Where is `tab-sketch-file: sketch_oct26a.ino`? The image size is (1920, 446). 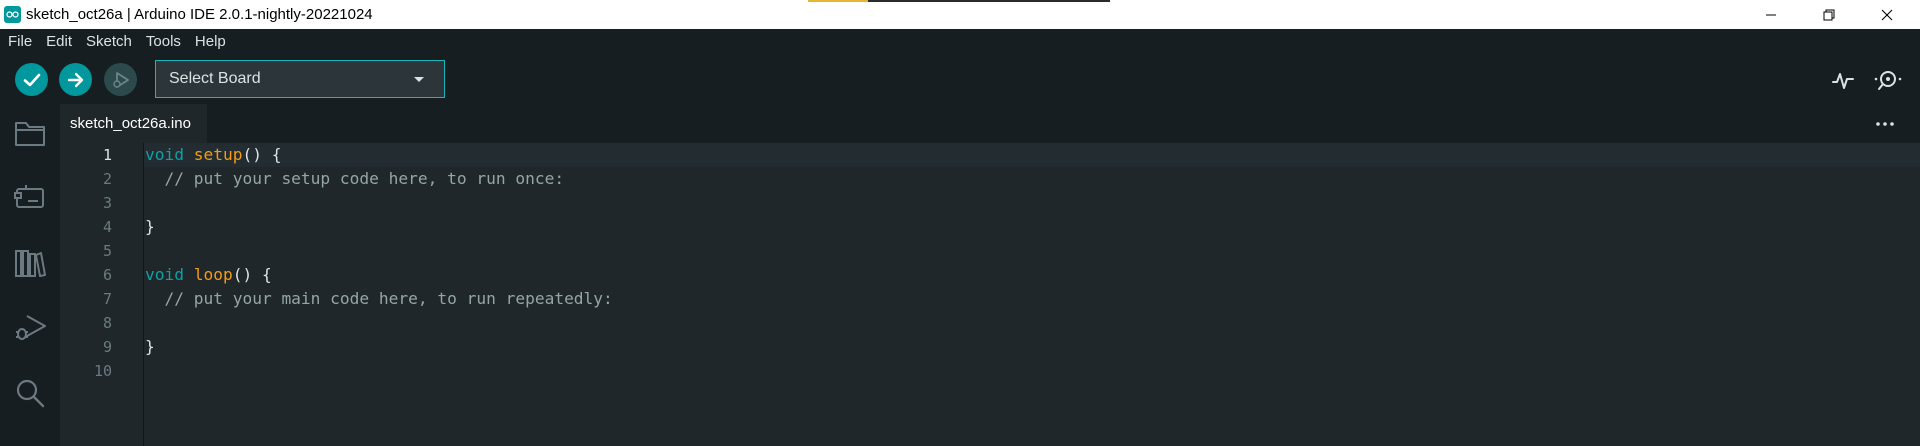 tab-sketch-file: sketch_oct26a.ino is located at coordinates (133, 123).